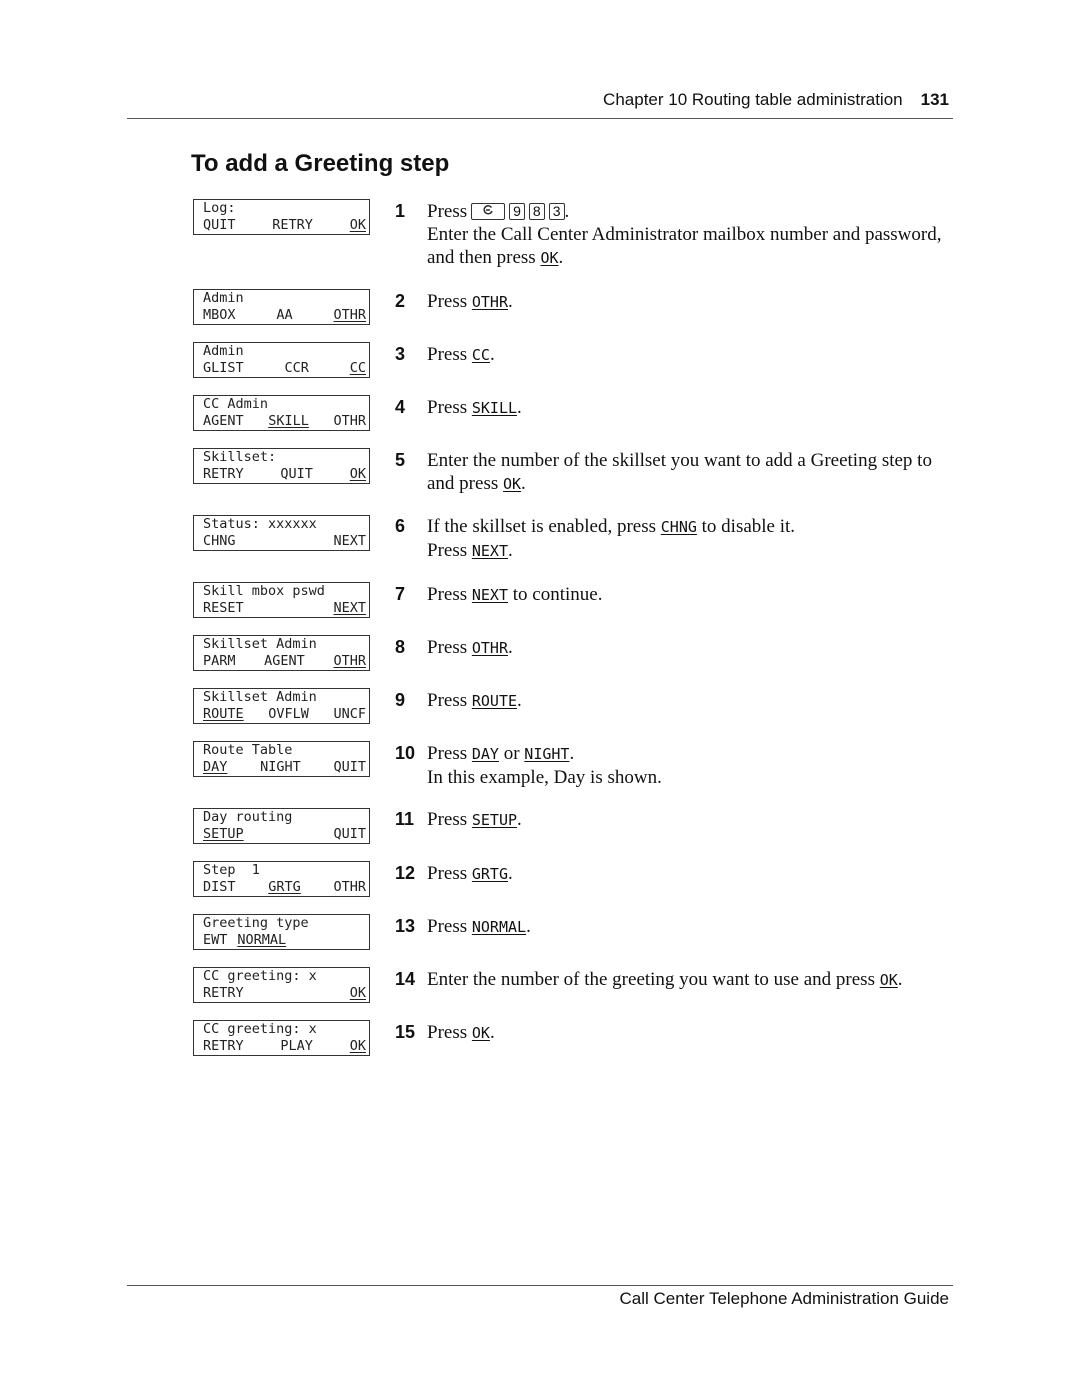 Image resolution: width=1080 pixels, height=1397 pixels. I want to click on lcd-prompt: CC greeting: x, so click(260, 1029).